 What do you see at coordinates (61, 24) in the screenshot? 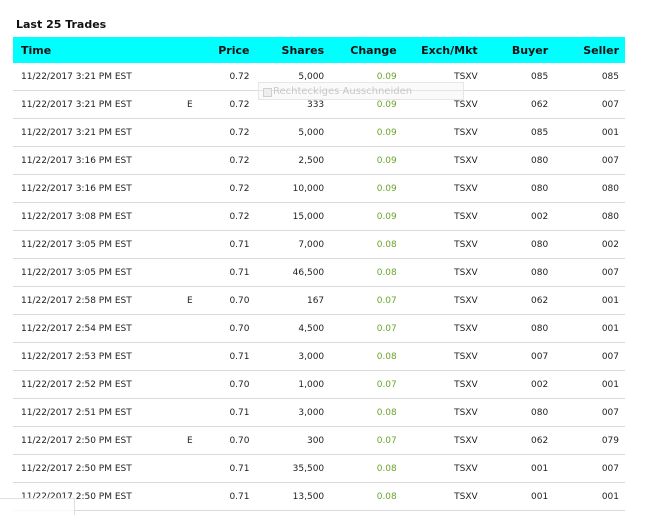
I see `page-title: Last 25 Trades` at bounding box center [61, 24].